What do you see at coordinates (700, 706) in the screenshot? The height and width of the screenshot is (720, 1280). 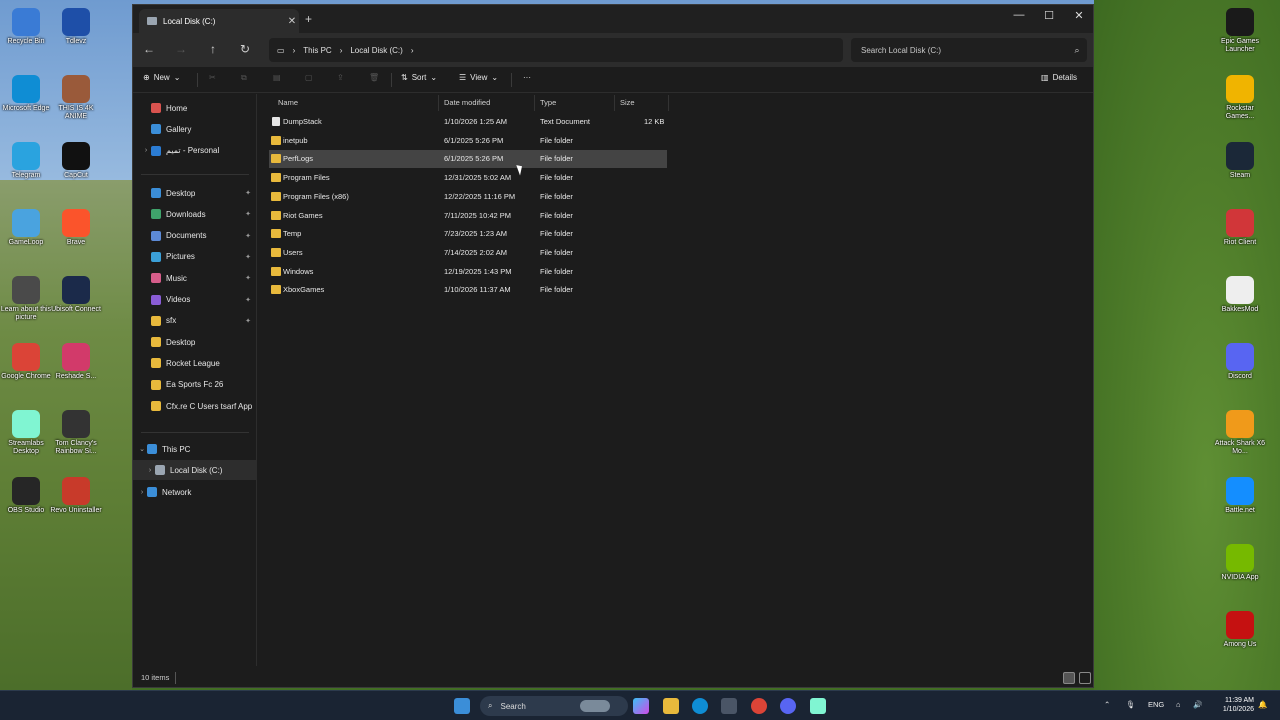 I see `edge-icon` at bounding box center [700, 706].